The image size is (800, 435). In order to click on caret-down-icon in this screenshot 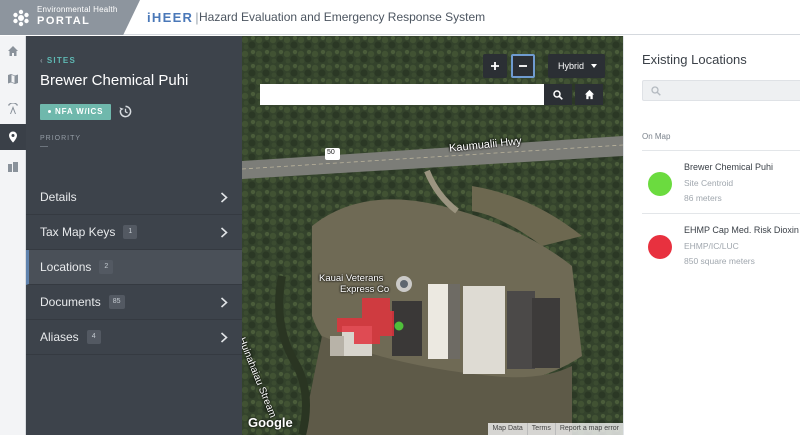, I will do `click(594, 66)`.